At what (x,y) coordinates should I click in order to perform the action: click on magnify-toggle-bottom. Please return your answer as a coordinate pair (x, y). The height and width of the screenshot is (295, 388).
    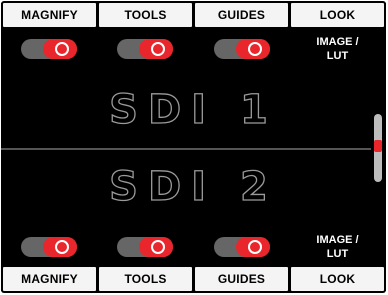
    Looking at the image, I should click on (48, 247).